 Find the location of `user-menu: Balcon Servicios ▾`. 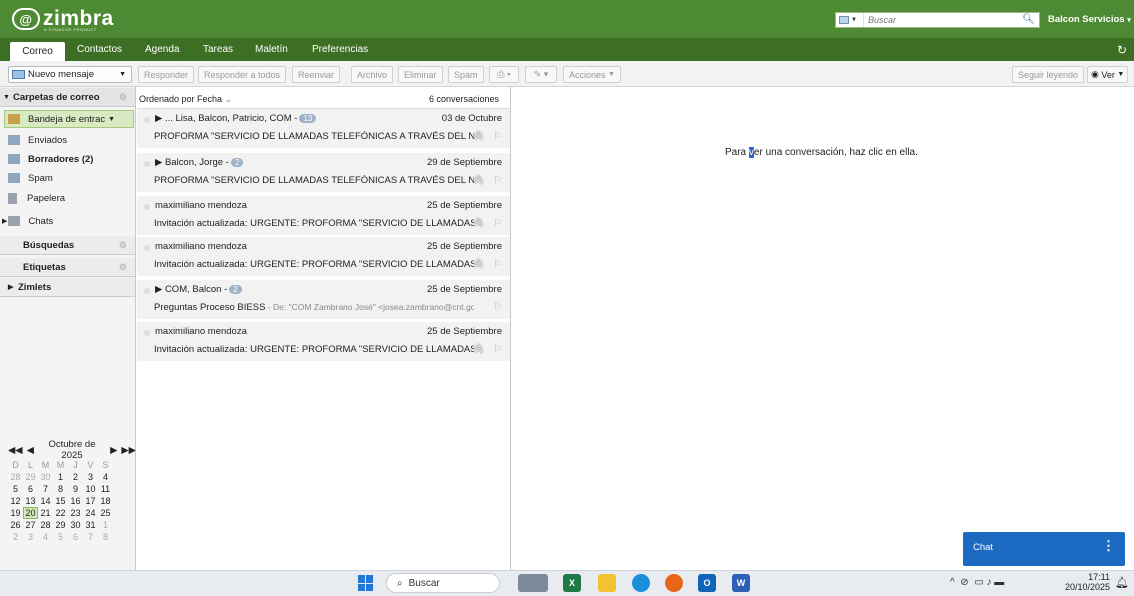

user-menu: Balcon Servicios ▾ is located at coordinates (1089, 19).